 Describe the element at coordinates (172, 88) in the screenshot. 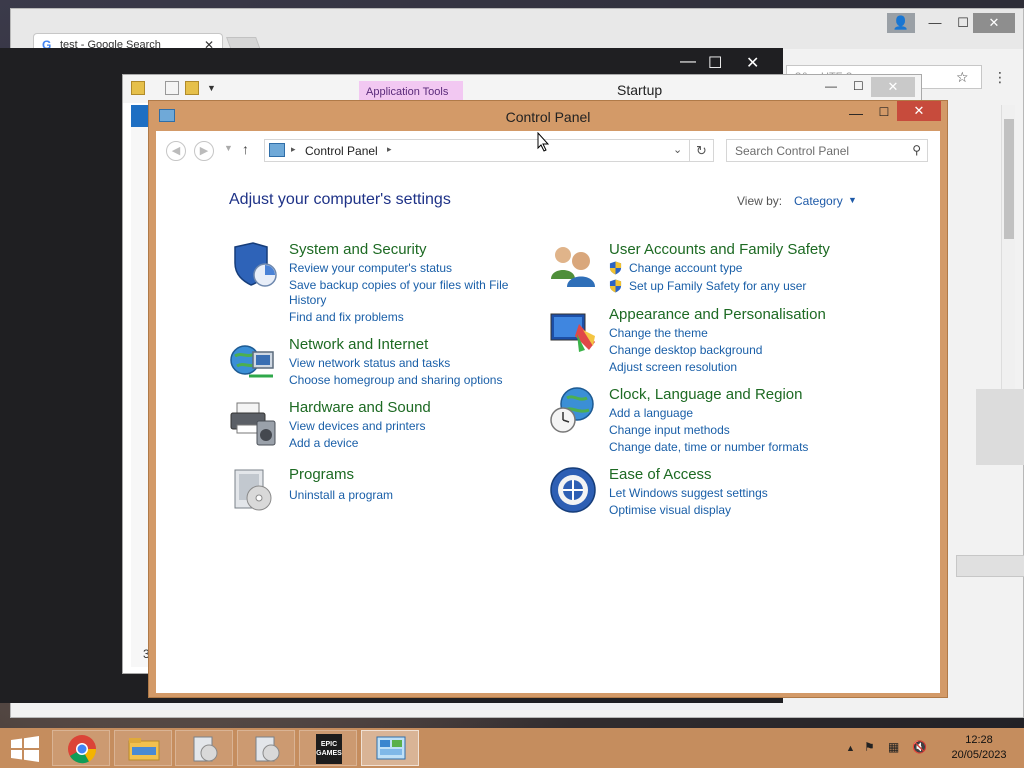

I see `properties-icon` at that location.